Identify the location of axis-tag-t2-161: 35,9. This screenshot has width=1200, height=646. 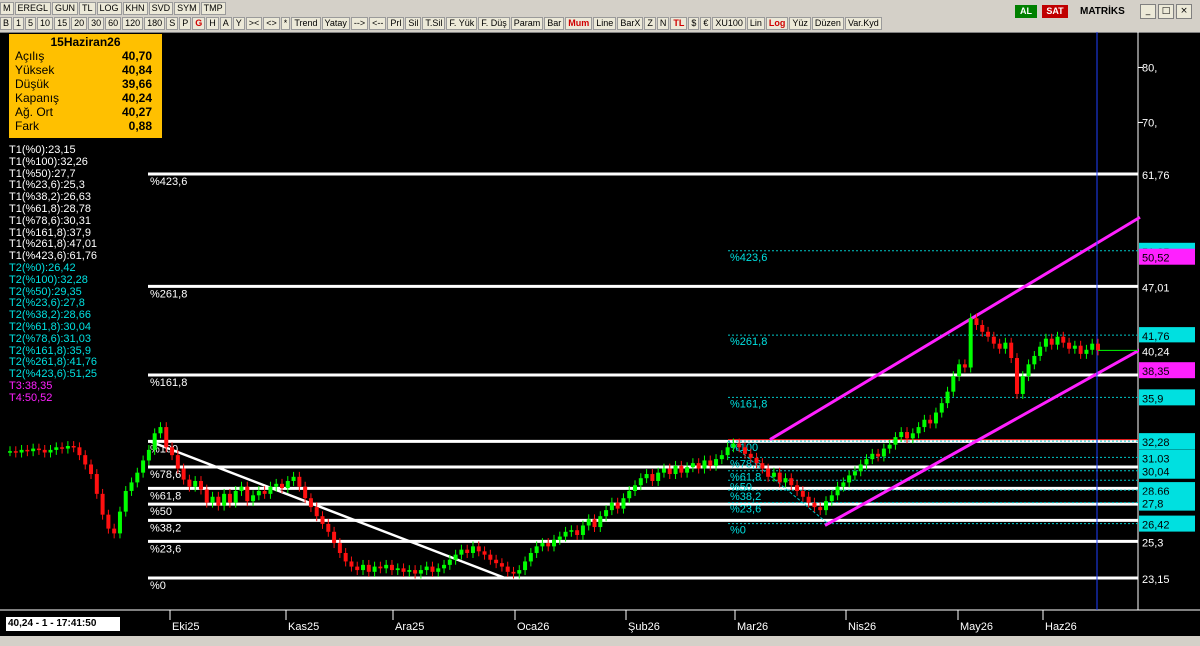
(1152, 399).